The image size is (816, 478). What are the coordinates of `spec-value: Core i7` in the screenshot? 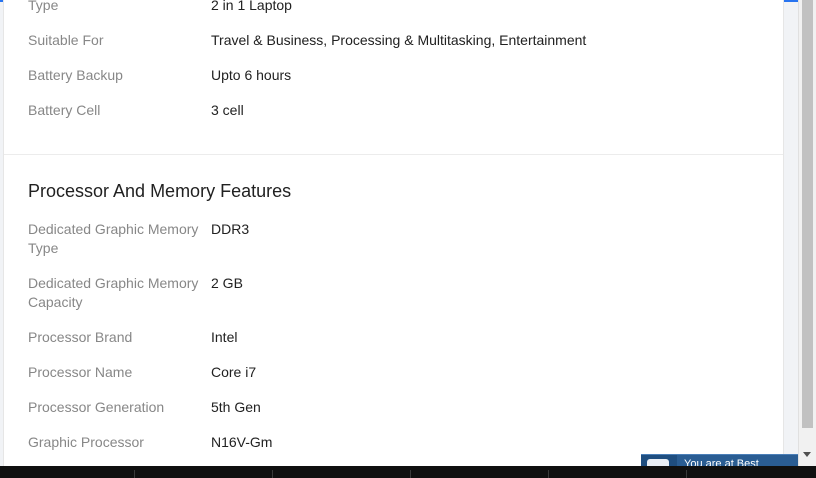 It's located at (234, 372).